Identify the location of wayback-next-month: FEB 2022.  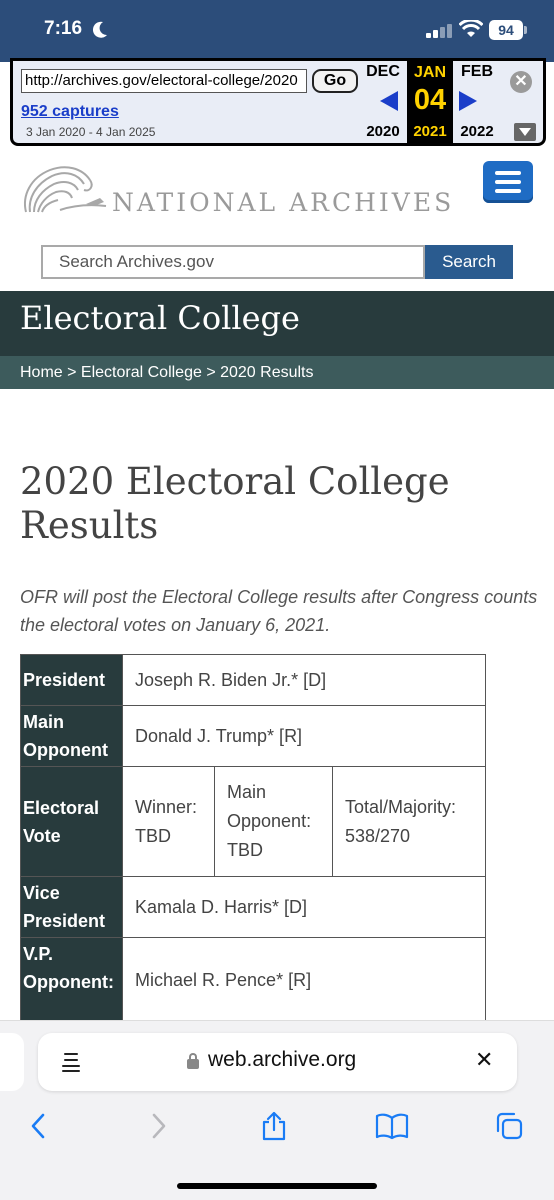
(477, 101).